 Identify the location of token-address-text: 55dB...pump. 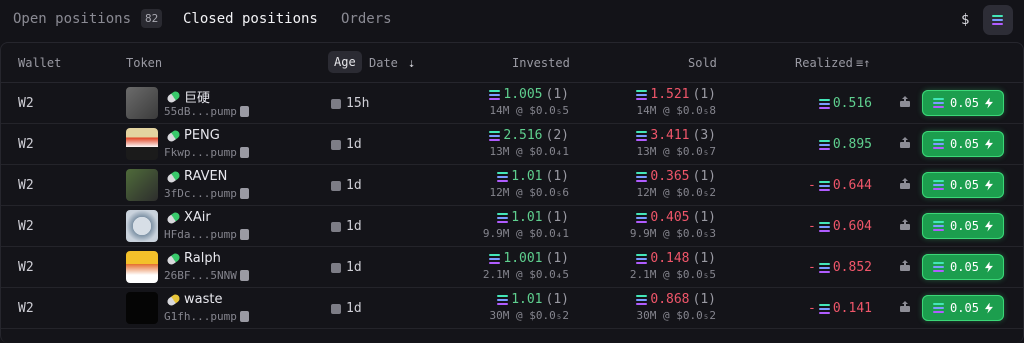
(200, 111).